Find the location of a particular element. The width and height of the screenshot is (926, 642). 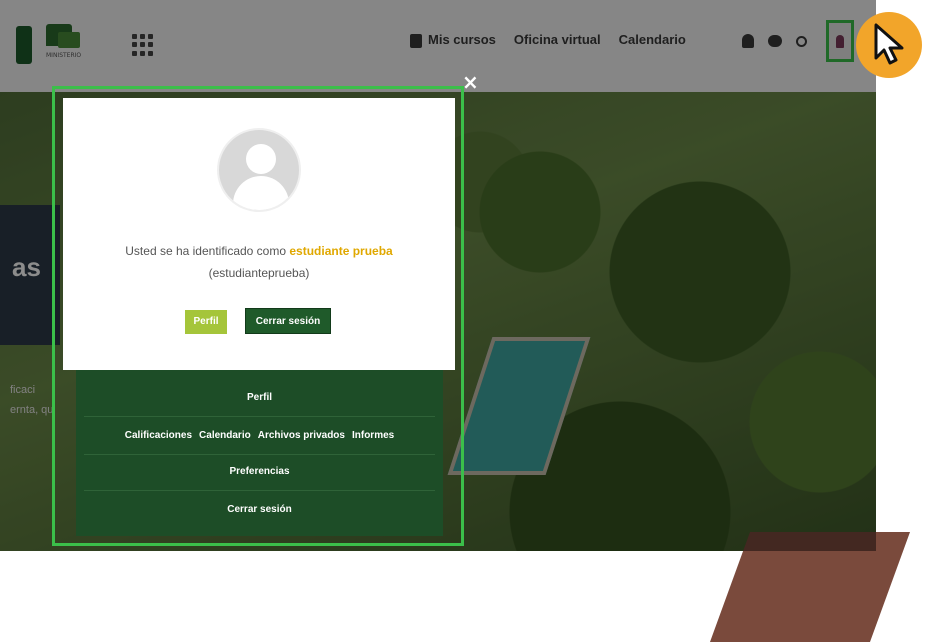

menu-item-archivos-privados: Archivos privados is located at coordinates (301, 435).